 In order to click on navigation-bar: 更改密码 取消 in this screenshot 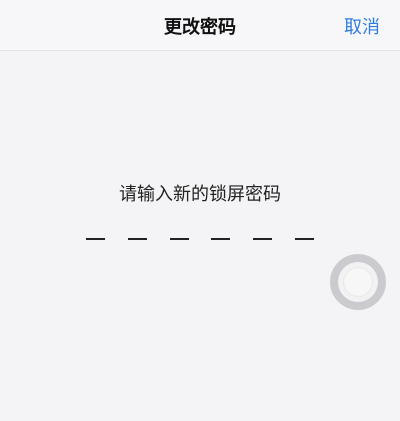, I will do `click(200, 25)`.